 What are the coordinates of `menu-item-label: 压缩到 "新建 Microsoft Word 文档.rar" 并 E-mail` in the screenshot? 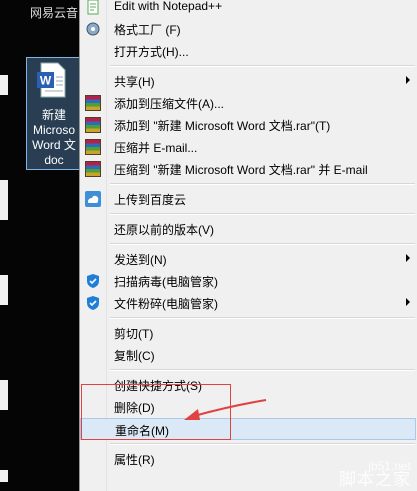 It's located at (241, 170).